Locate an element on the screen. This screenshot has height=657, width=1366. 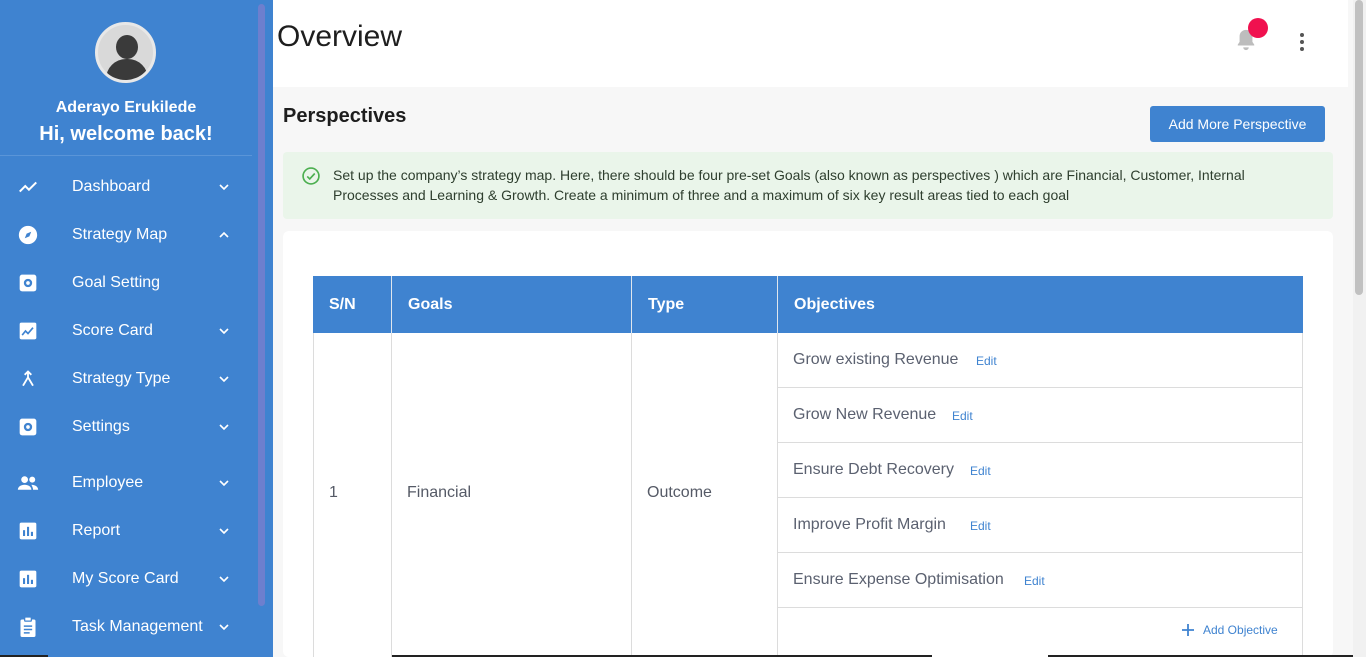
sidebar-item-goal-setting: Goal Setting is located at coordinates (126, 283).